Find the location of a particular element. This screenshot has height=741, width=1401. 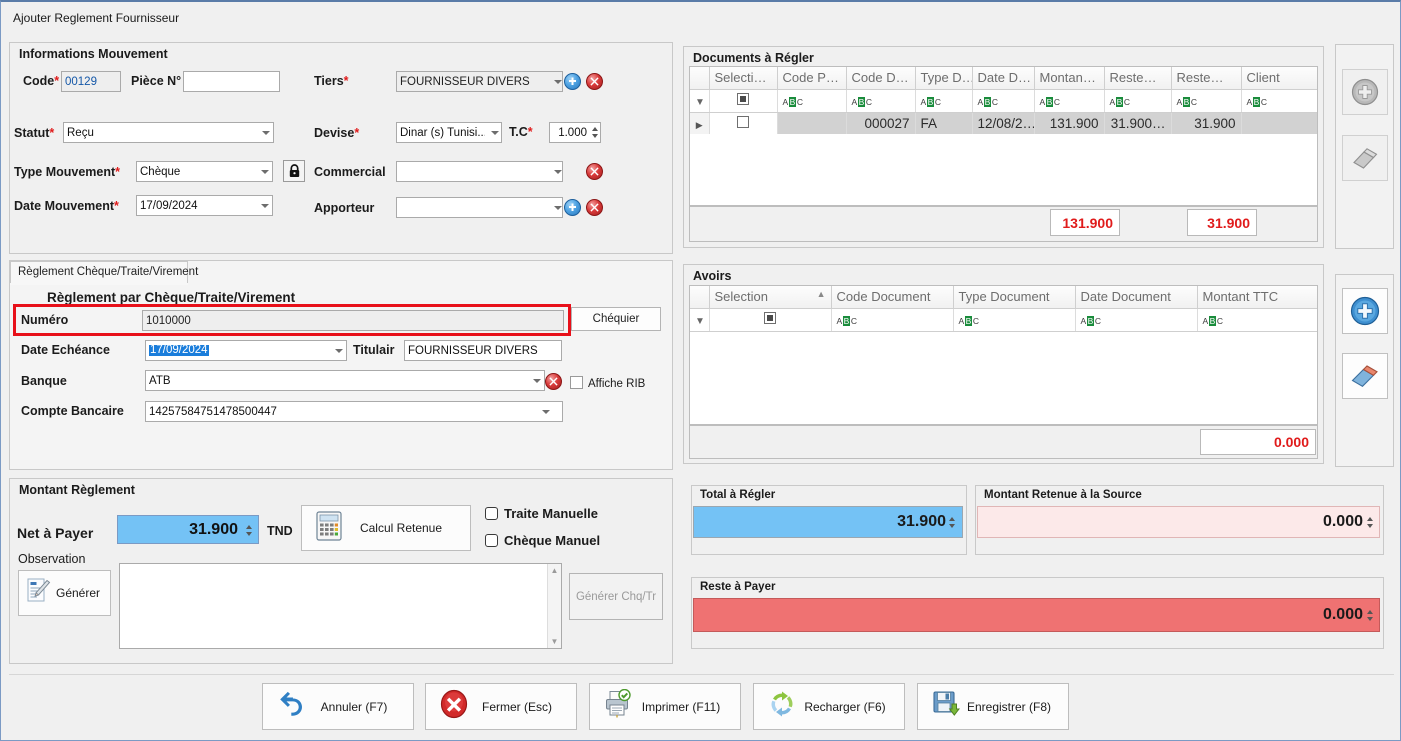

cheque-manuel-checkbox is located at coordinates (491, 540).